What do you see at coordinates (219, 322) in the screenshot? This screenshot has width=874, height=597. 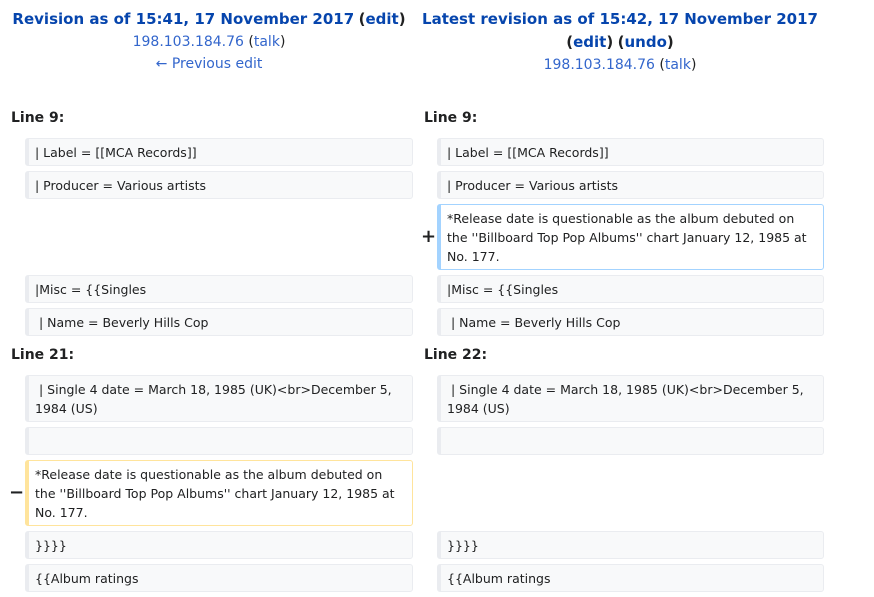 I see `diff-context-left: | Name = Beverly Hills Cop` at bounding box center [219, 322].